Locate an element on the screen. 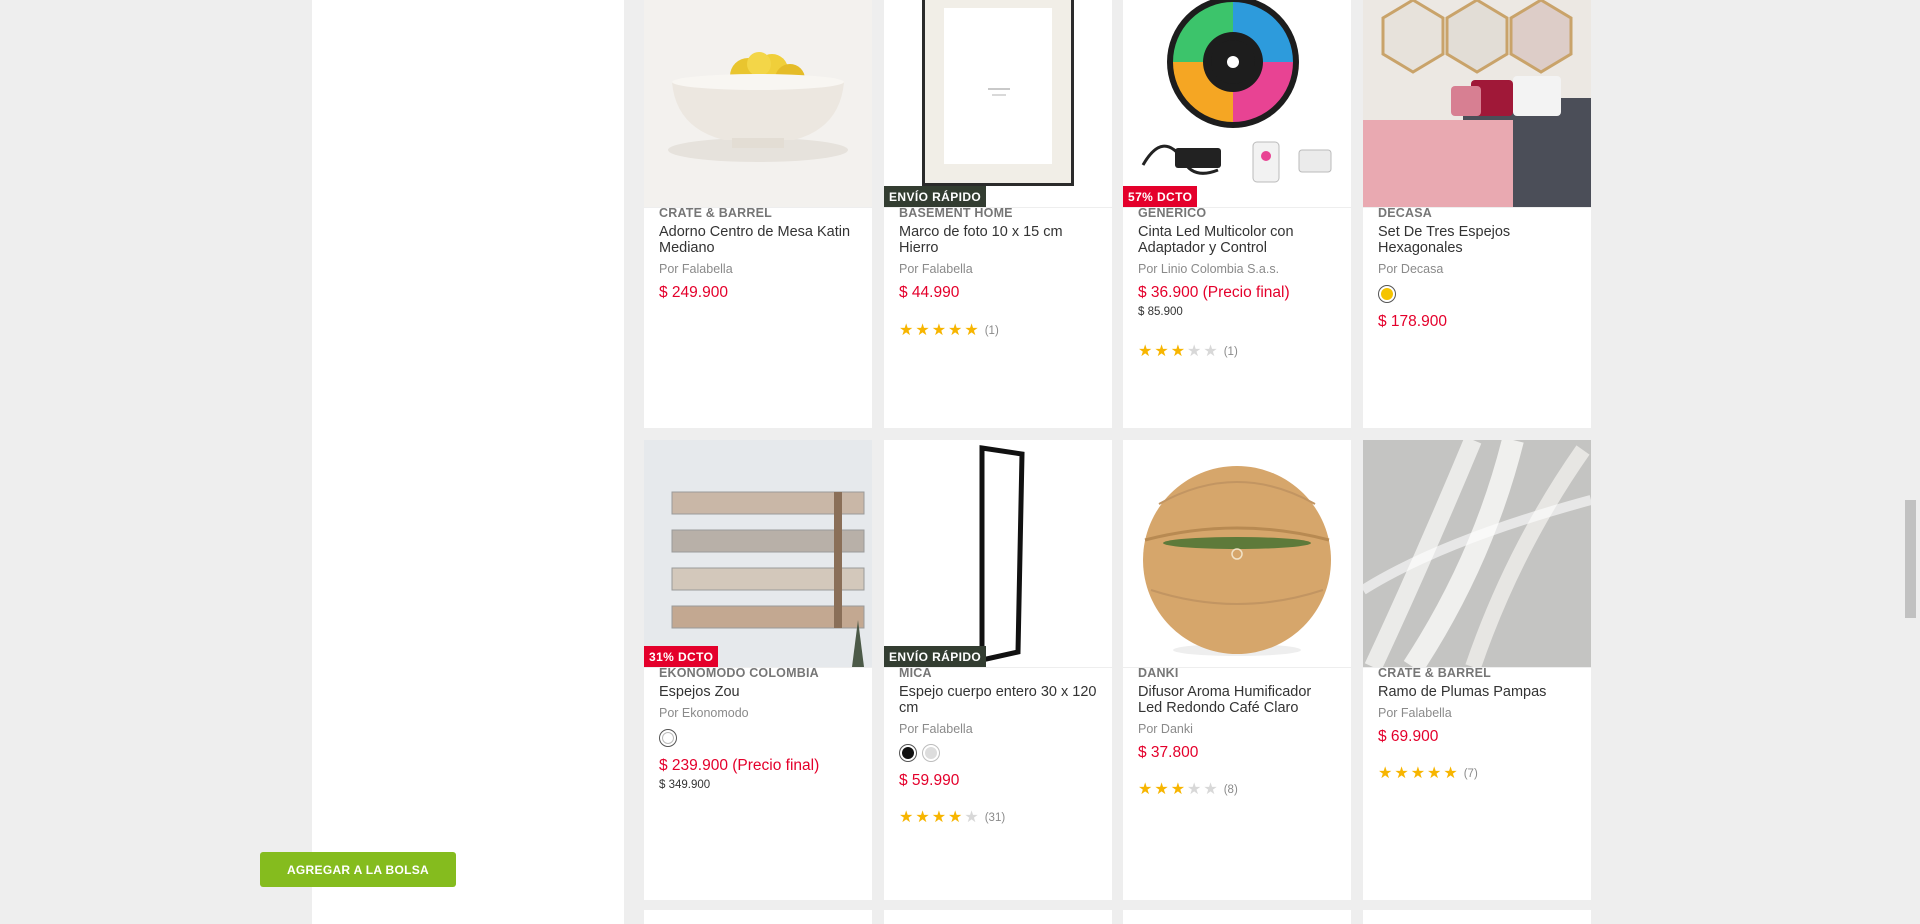 Image resolution: width=1920 pixels, height=924 pixels. product-image-mirrors-zou: 31% DCTO is located at coordinates (758, 554).